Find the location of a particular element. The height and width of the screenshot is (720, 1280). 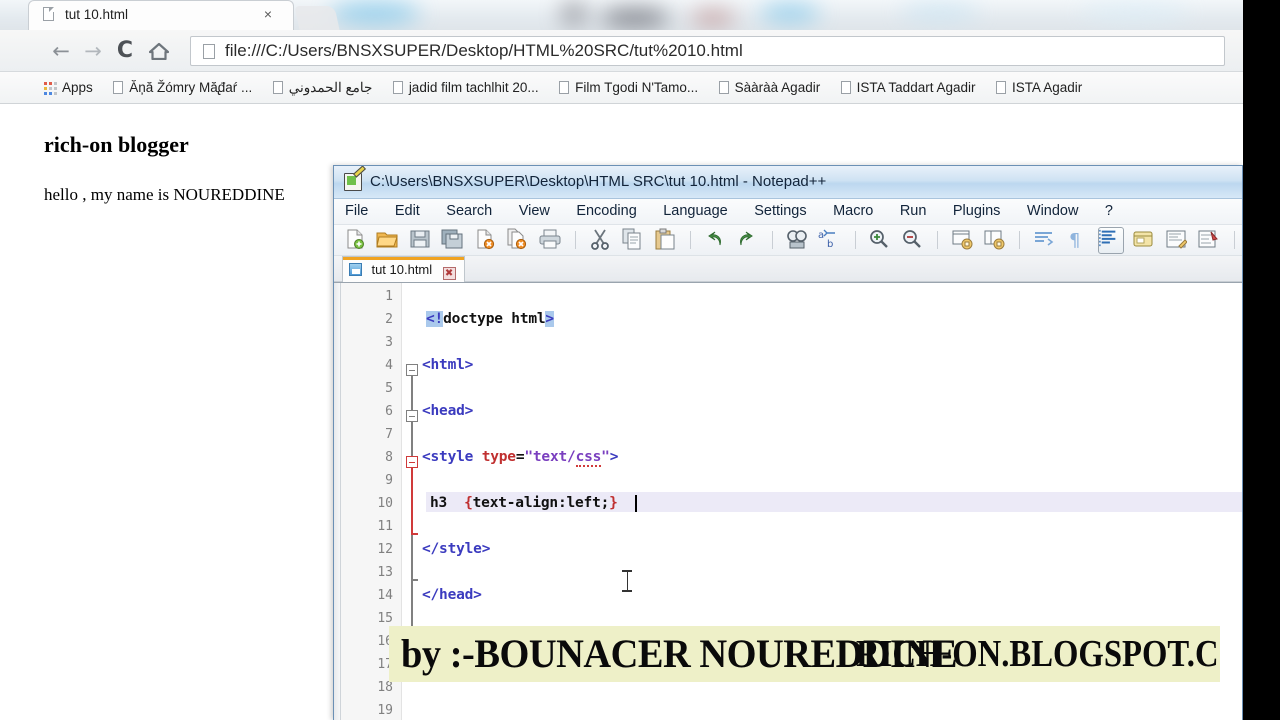

line-number: 1 is located at coordinates (389, 296).